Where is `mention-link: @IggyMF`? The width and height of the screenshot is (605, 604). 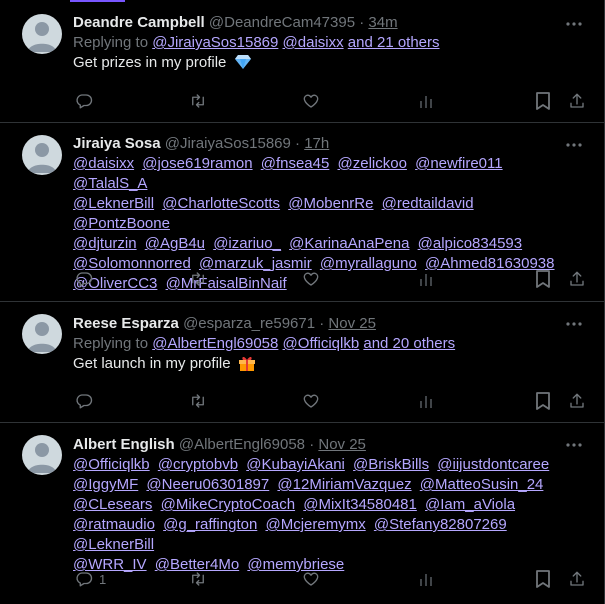
mention-link: @IggyMF is located at coordinates (105, 484).